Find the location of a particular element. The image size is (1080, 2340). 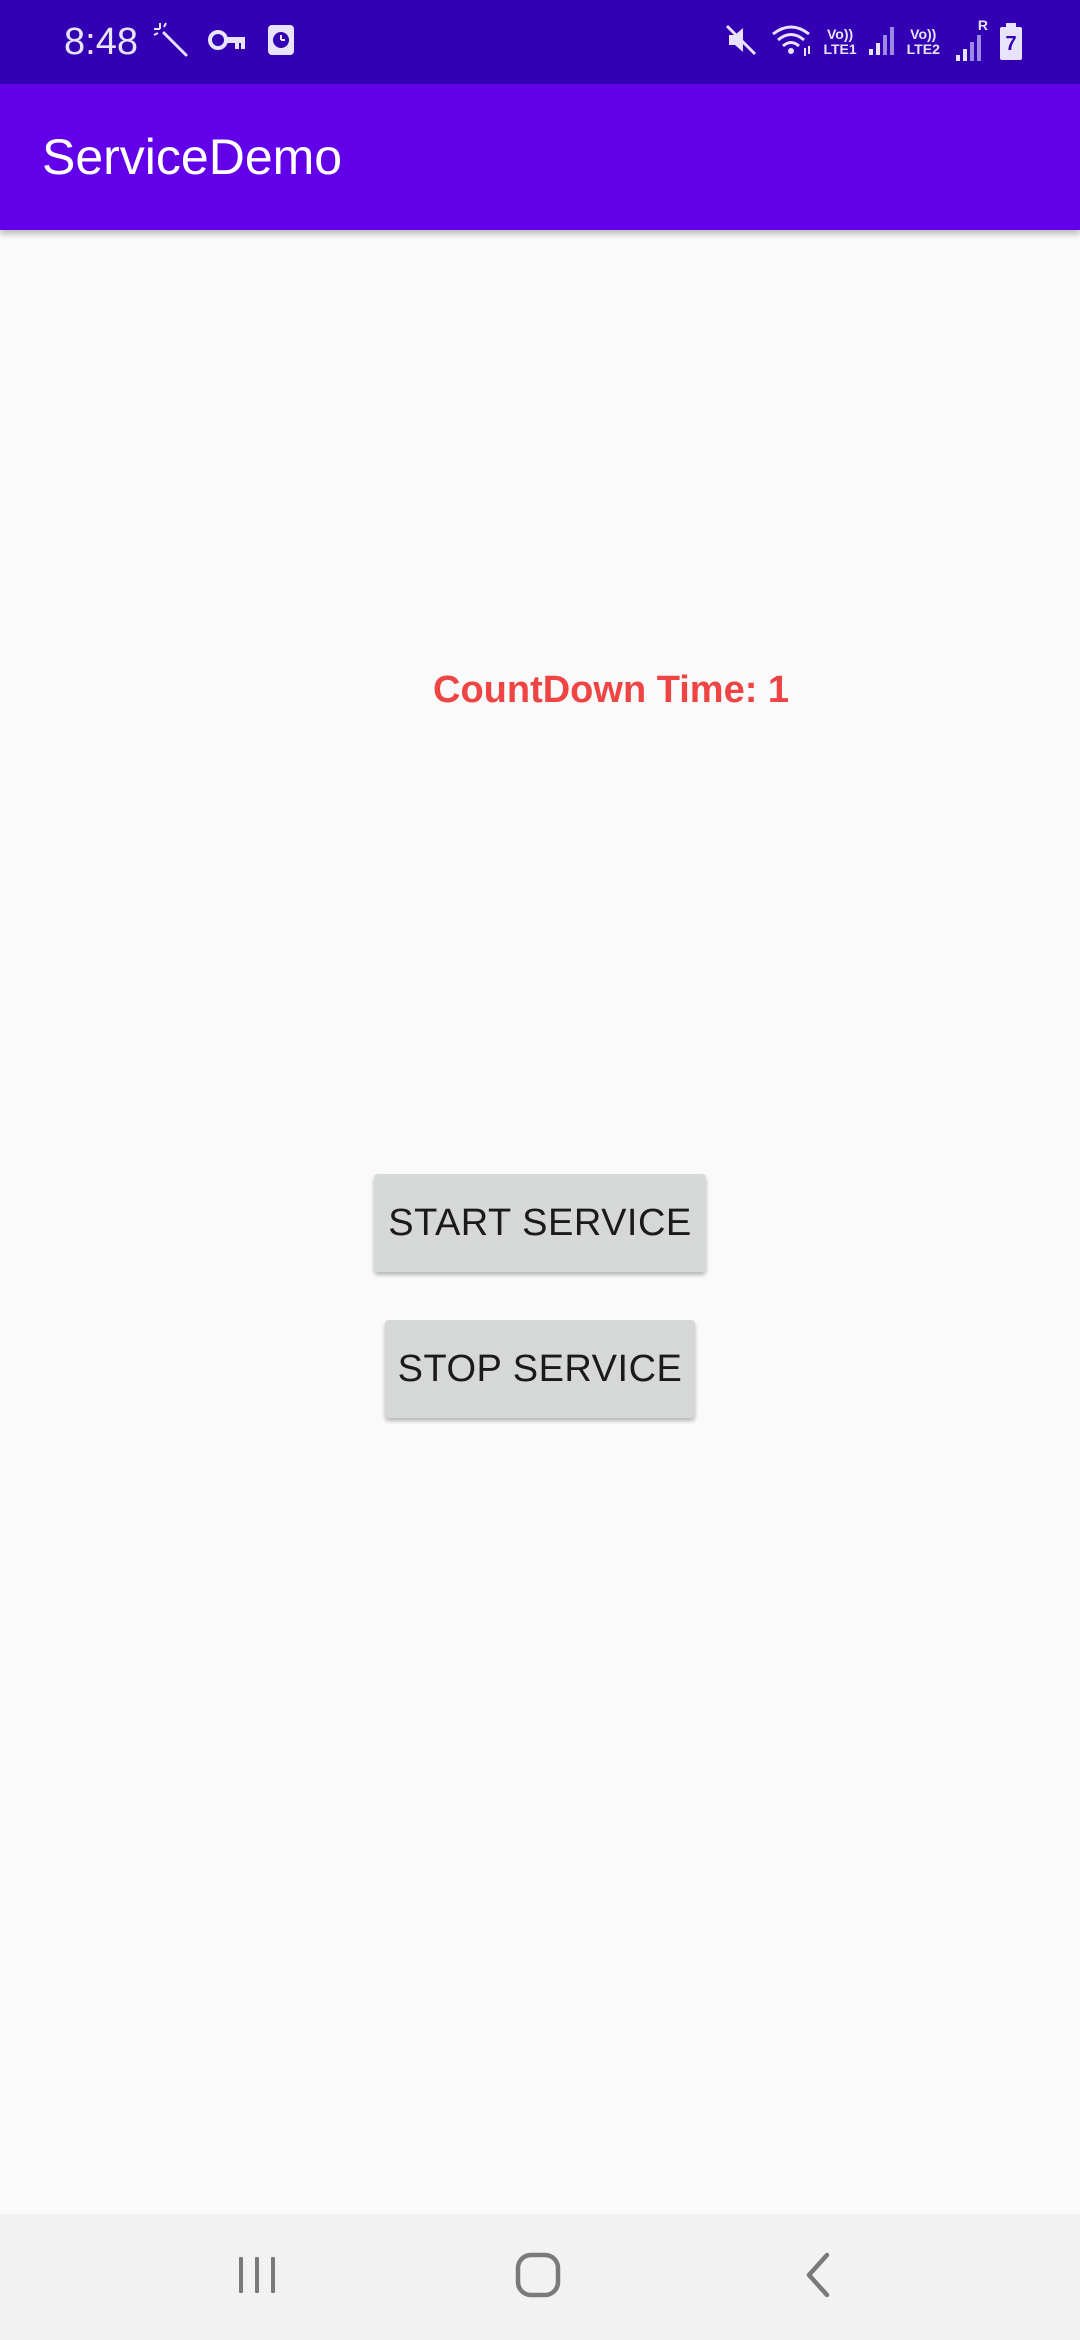

stop-service-button: STOP SERVICE is located at coordinates (540, 1369).